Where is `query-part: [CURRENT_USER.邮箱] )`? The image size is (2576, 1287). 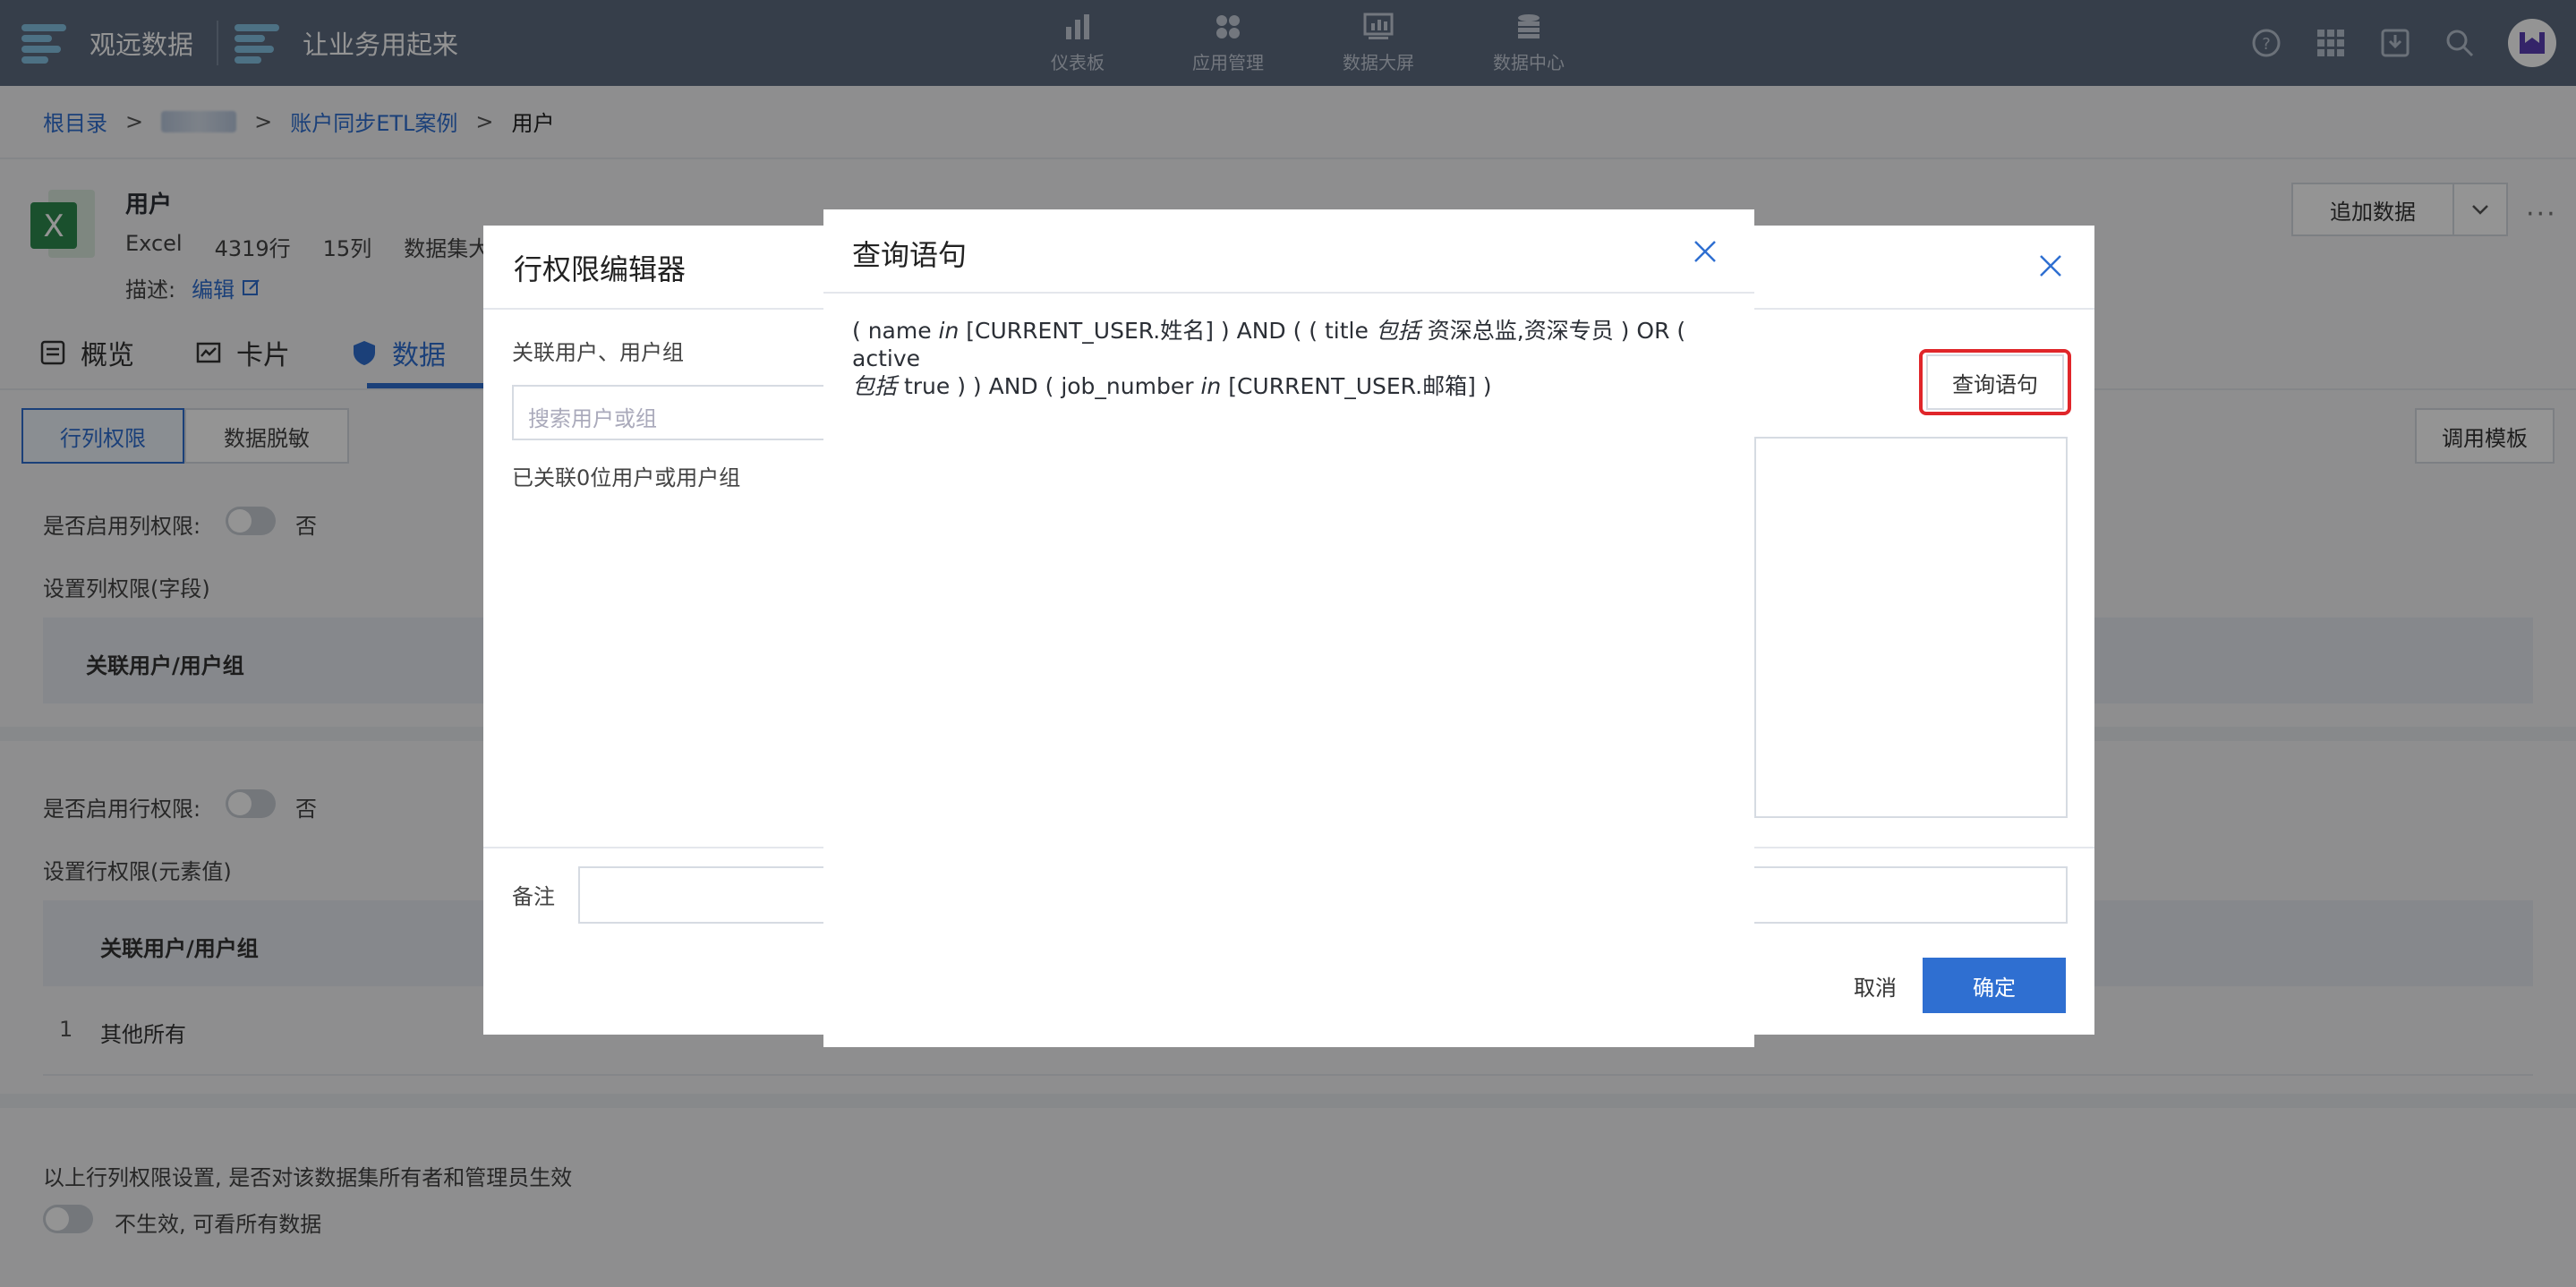
query-part: [CURRENT_USER.邮箱] ) is located at coordinates (1356, 386).